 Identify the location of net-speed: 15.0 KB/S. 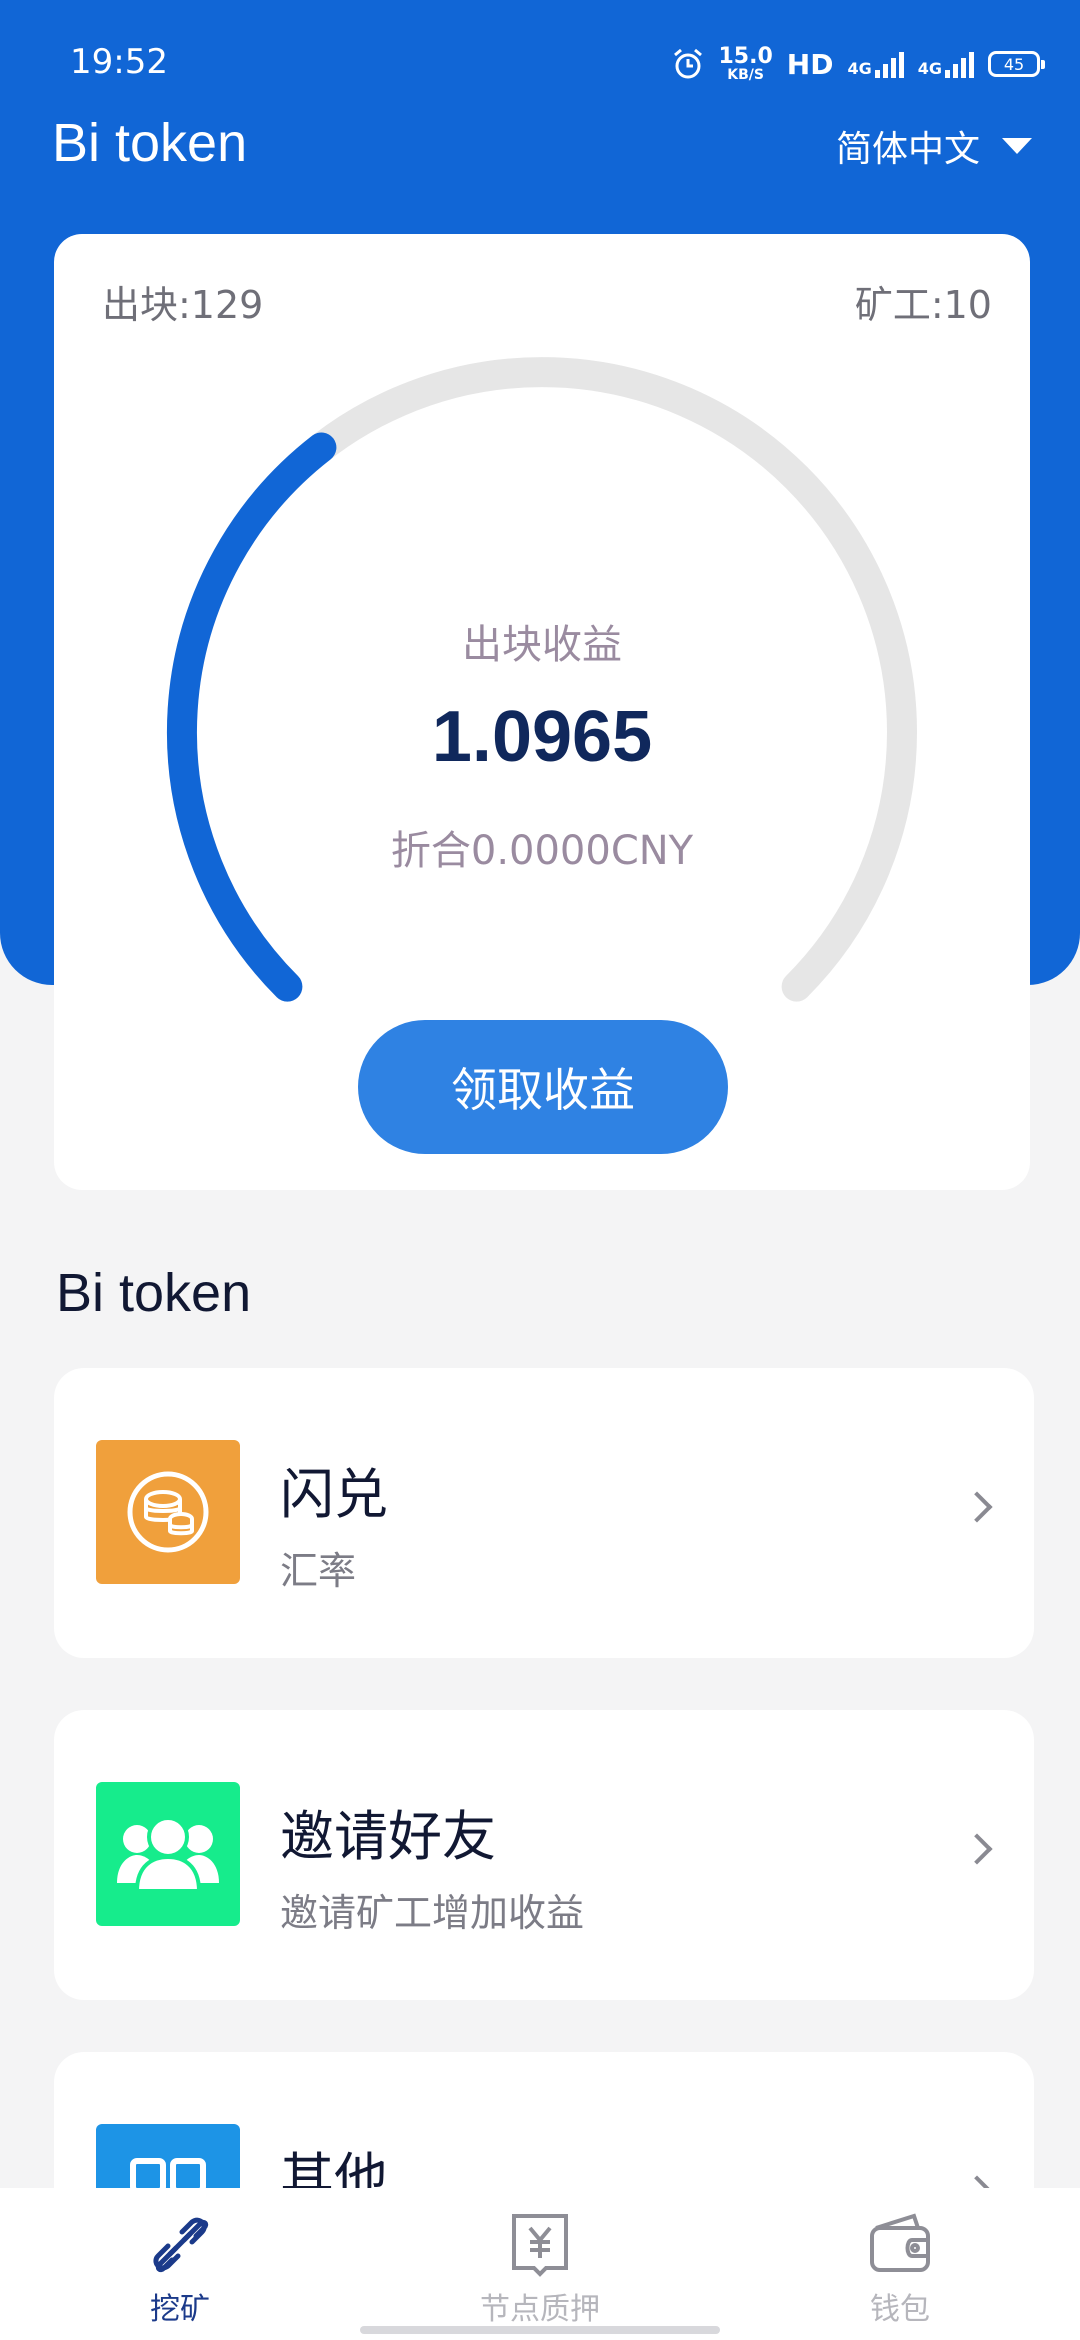
(745, 63).